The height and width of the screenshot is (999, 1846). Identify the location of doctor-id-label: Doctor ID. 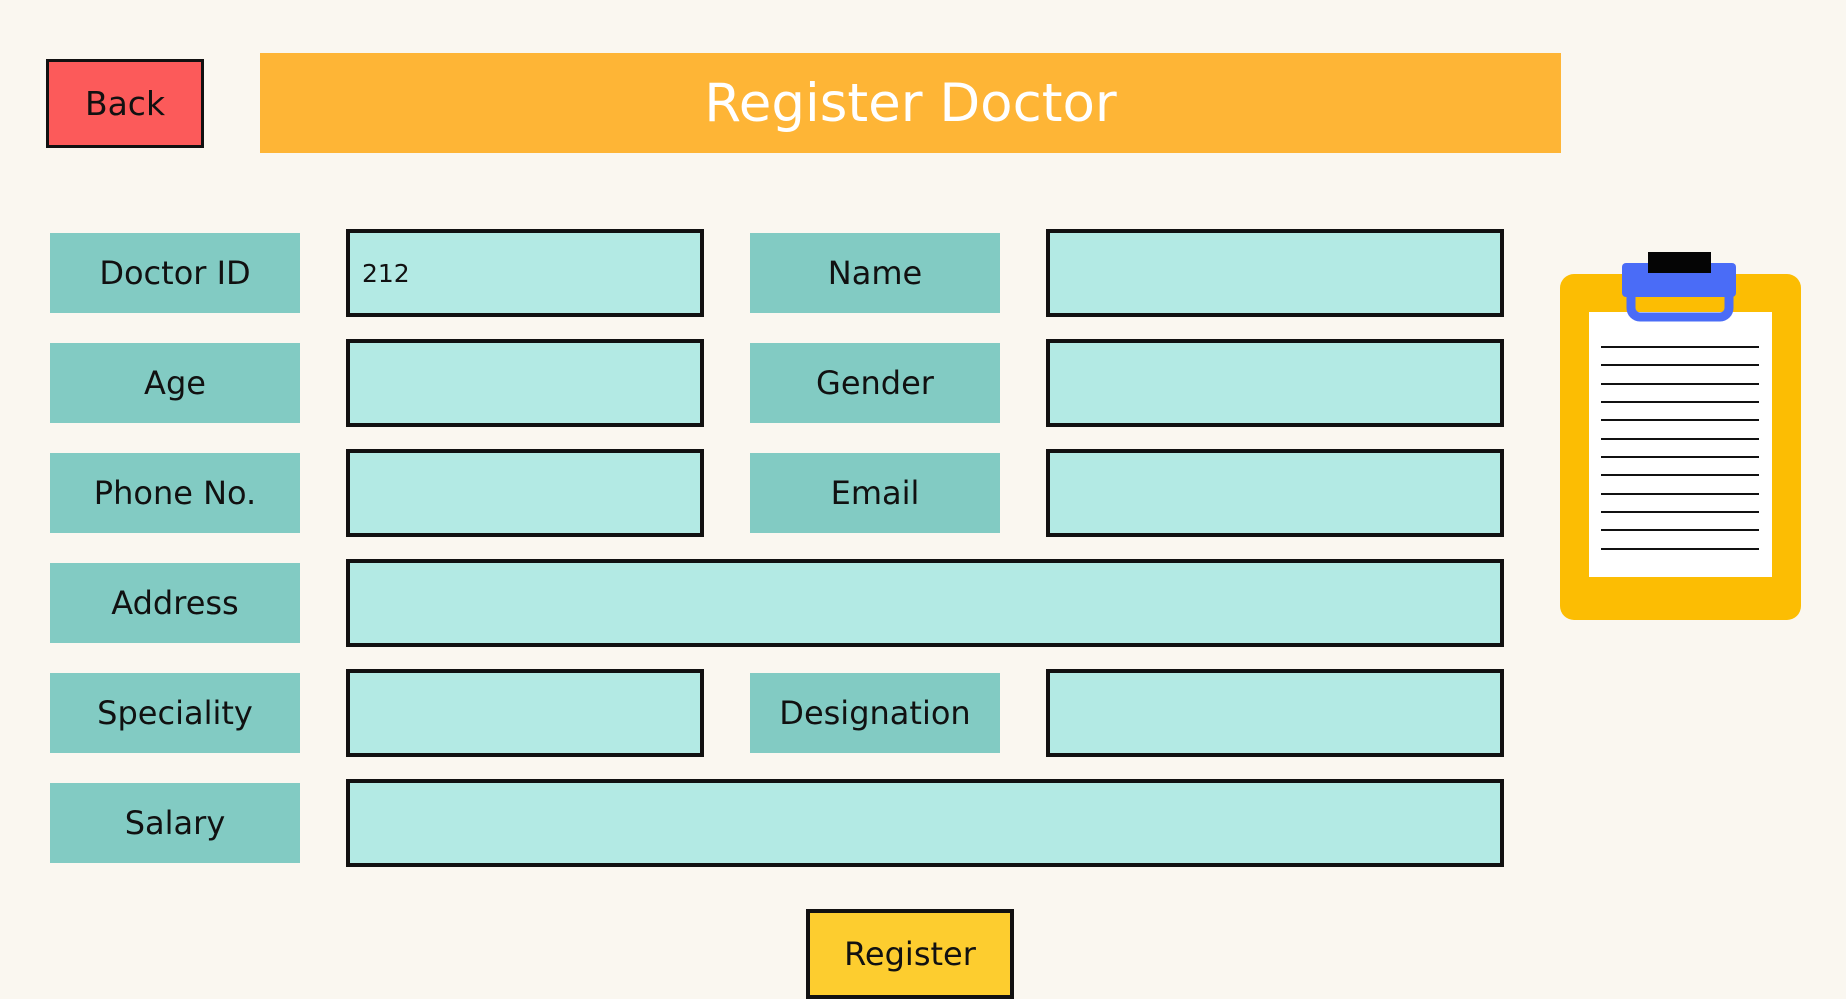
(175, 273).